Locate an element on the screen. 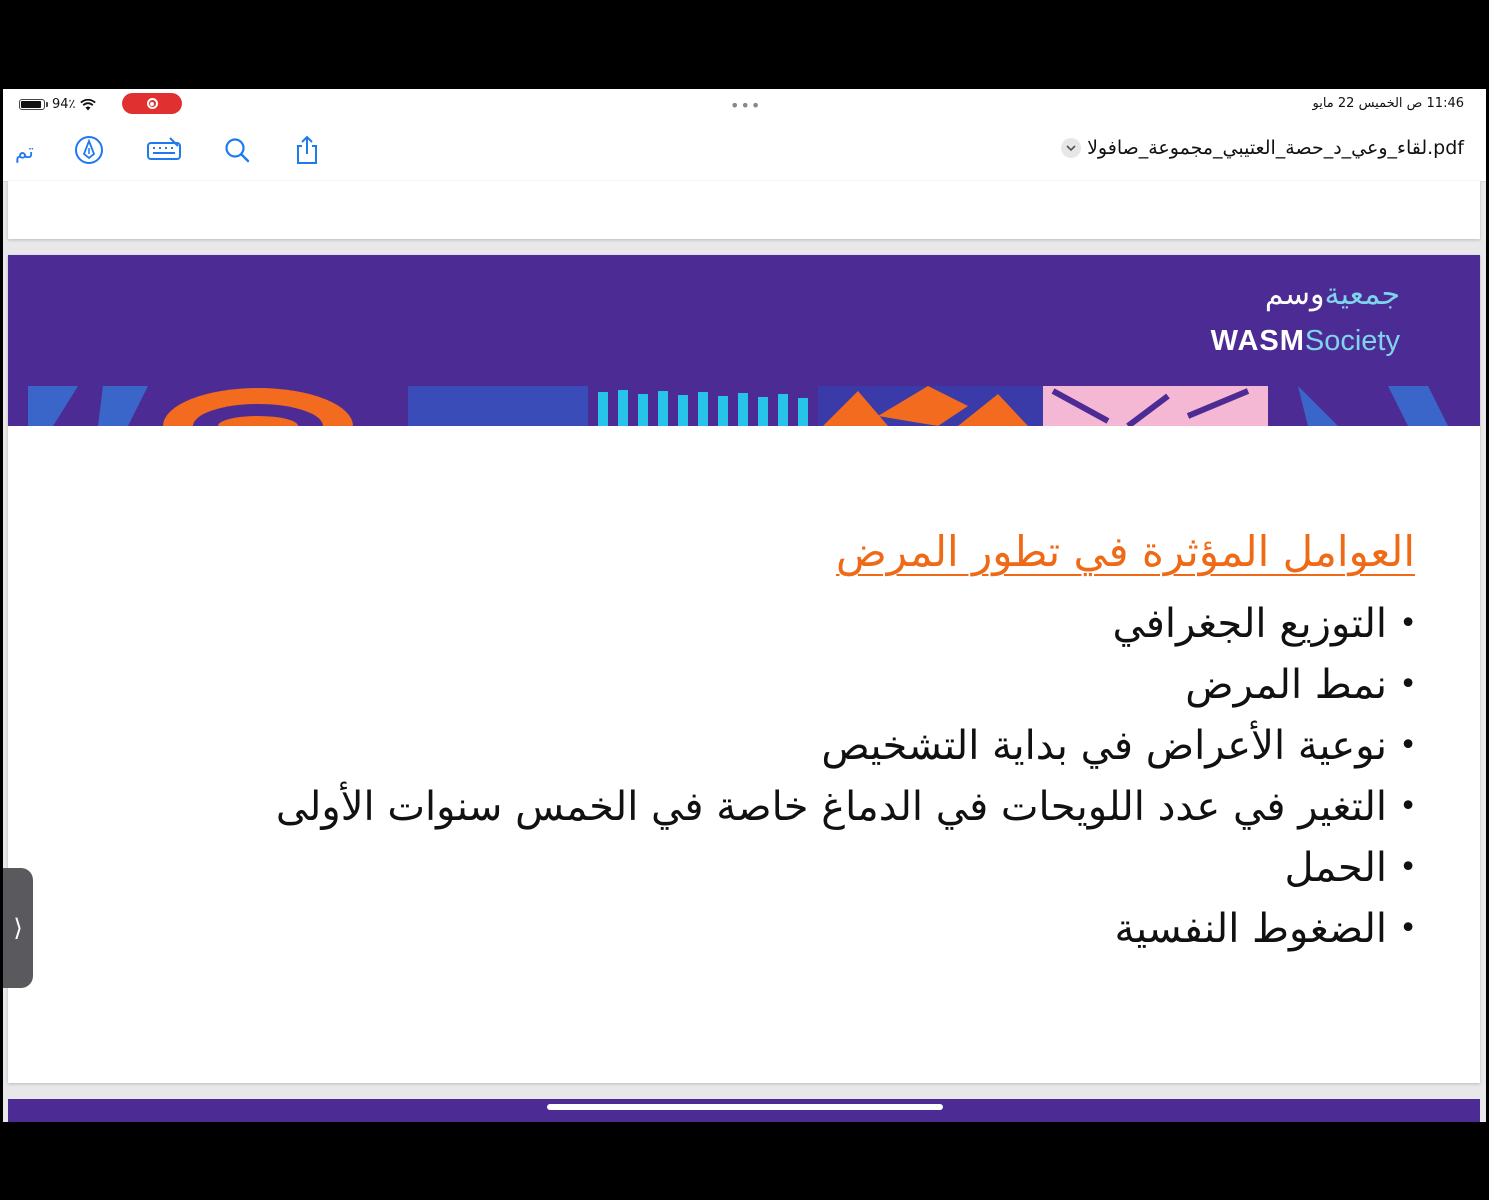 The image size is (1489, 1200). list-item: الضغوط النفسية is located at coordinates (827, 929).